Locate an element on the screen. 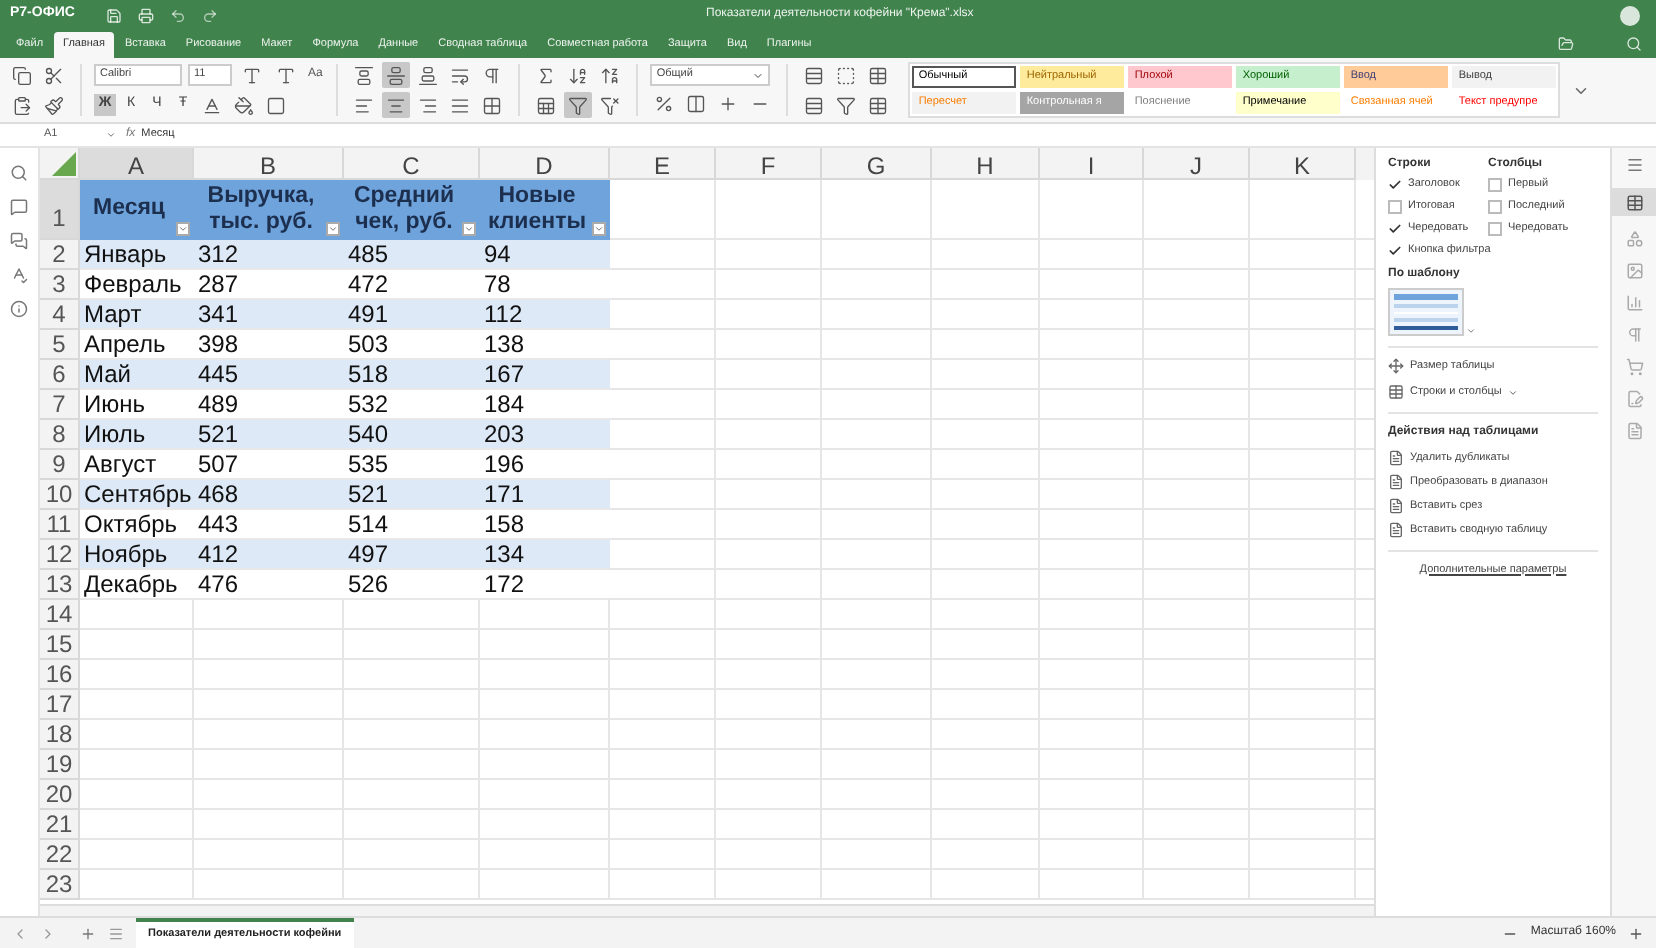 This screenshot has width=1656, height=948. row-header: 17 is located at coordinates (60, 705).